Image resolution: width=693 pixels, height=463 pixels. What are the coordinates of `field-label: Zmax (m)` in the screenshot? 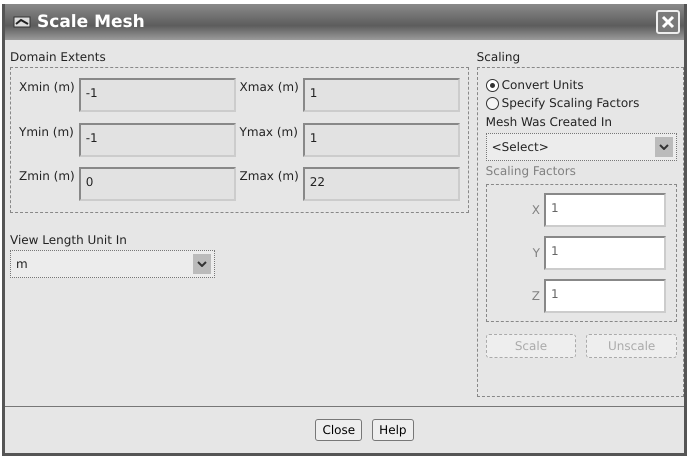 It's located at (269, 176).